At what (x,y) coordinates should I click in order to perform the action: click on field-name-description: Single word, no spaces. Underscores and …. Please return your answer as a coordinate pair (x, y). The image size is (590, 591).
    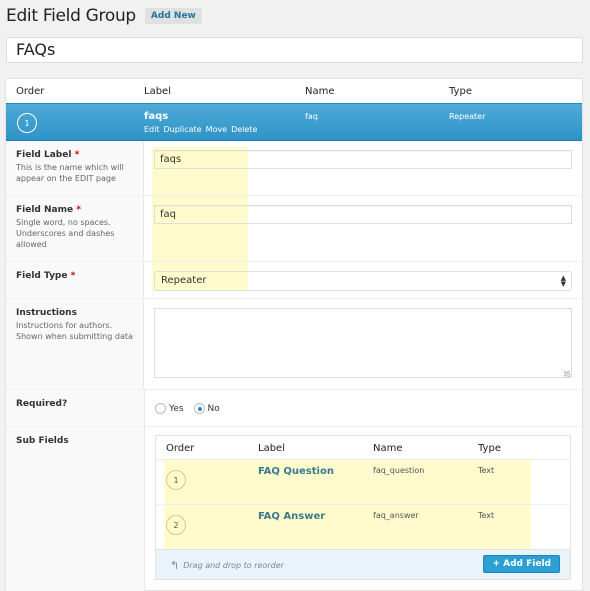
    Looking at the image, I should click on (65, 233).